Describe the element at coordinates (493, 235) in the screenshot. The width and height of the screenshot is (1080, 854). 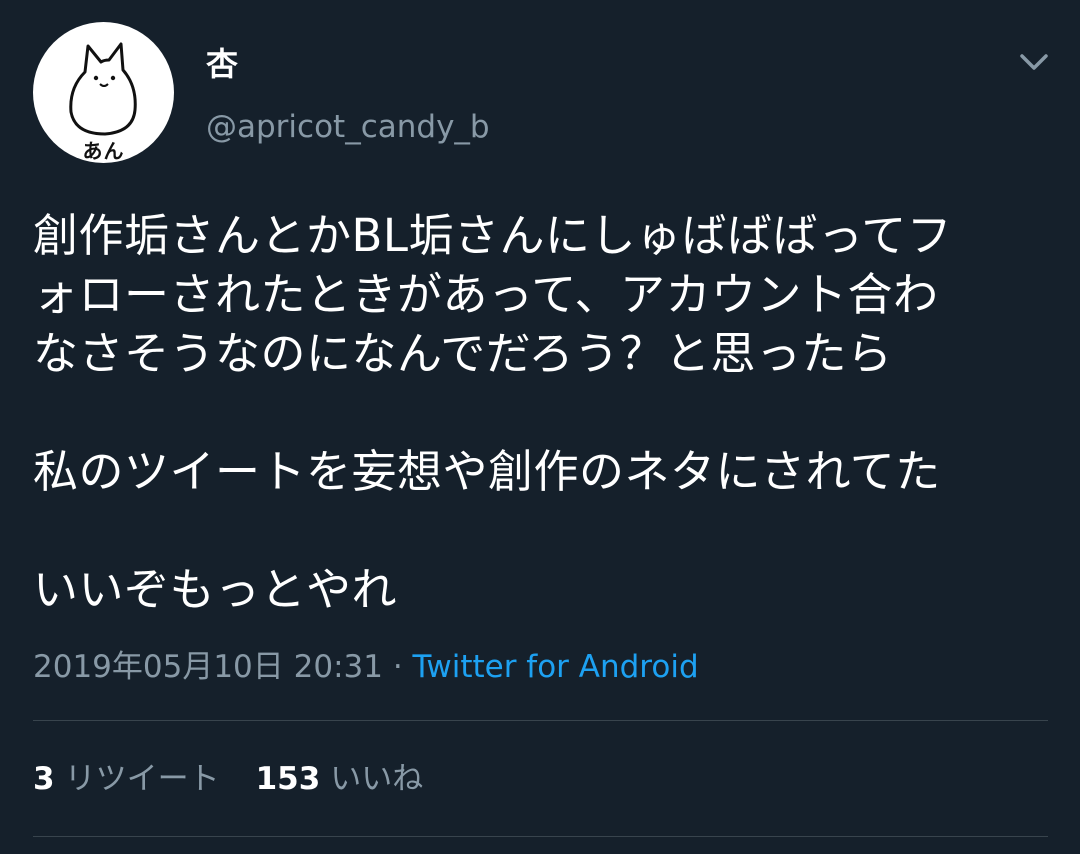
I see `tweet-text-line: 創作垢さんとかBL垢さんにしゅばばばってフ` at that location.